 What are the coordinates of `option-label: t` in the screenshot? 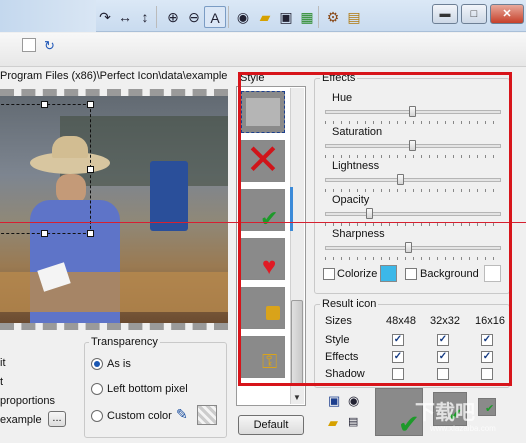 It's located at (2, 382).